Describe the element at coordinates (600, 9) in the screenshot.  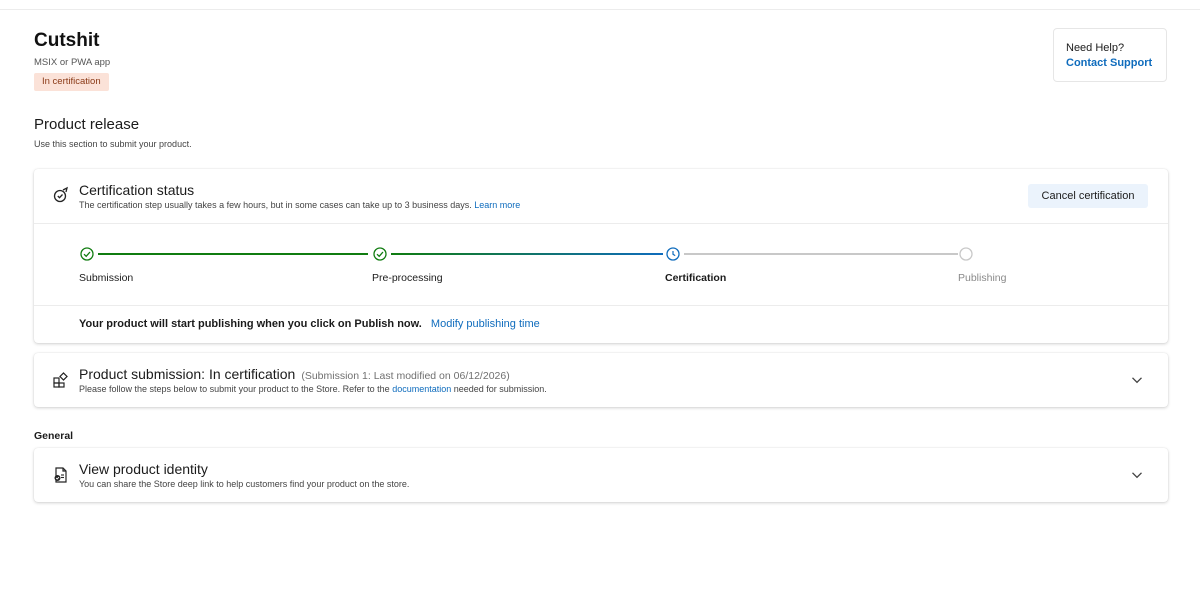
I see `top-divider` at that location.